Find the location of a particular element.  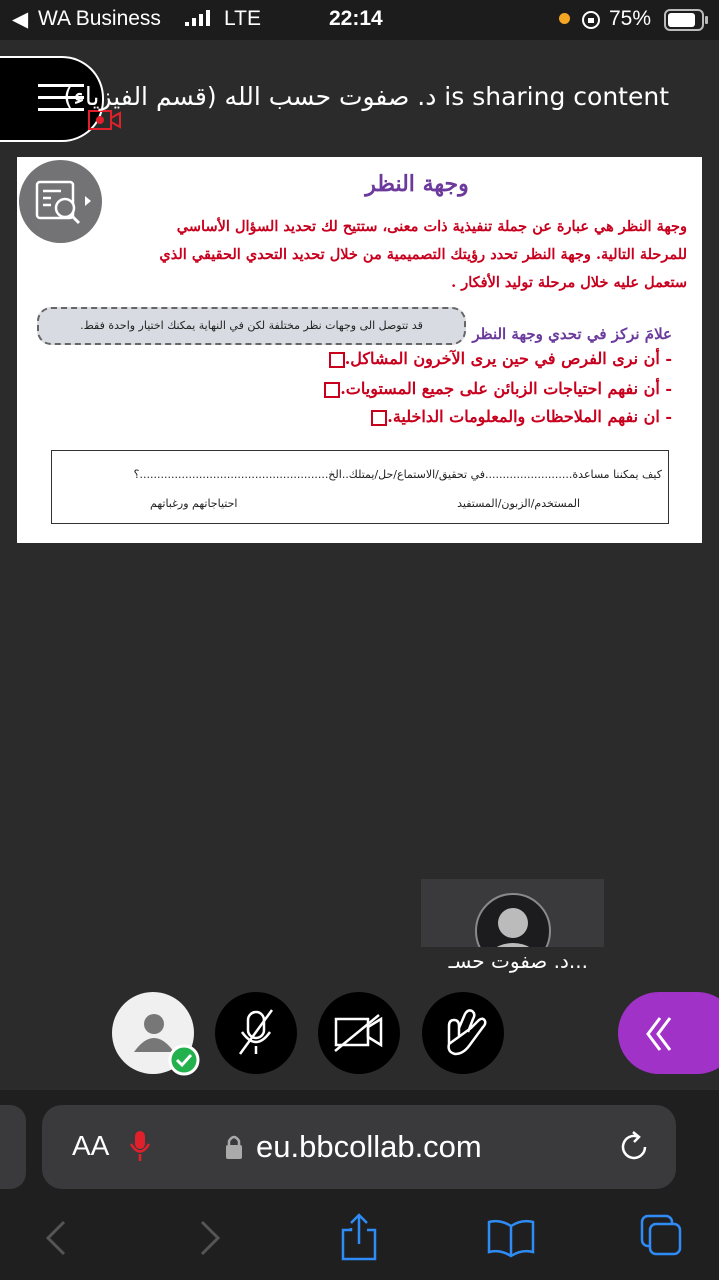

raise-hand-icon is located at coordinates (467, 1032).